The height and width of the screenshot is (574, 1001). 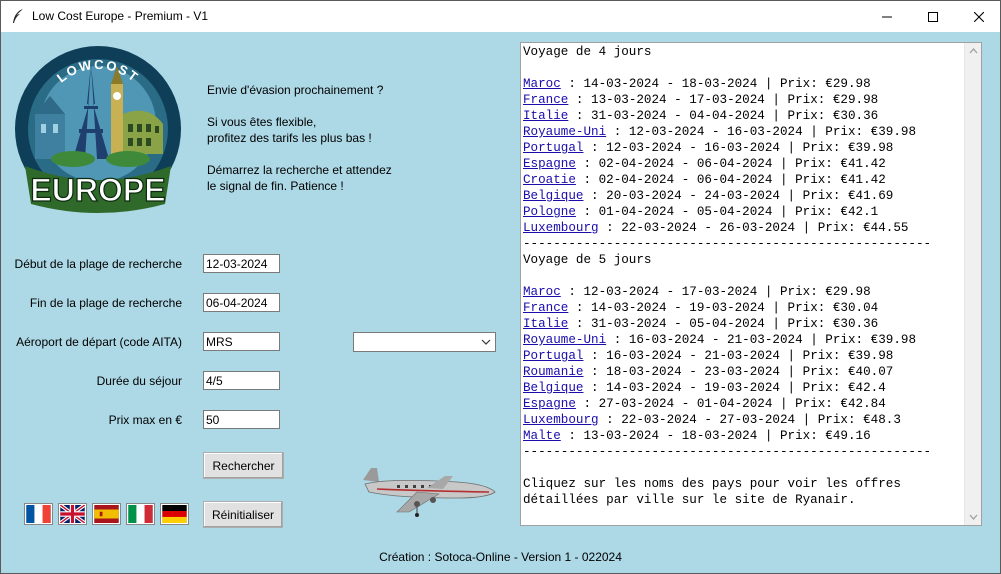 I want to click on maximize-button, so click(x=933, y=16).